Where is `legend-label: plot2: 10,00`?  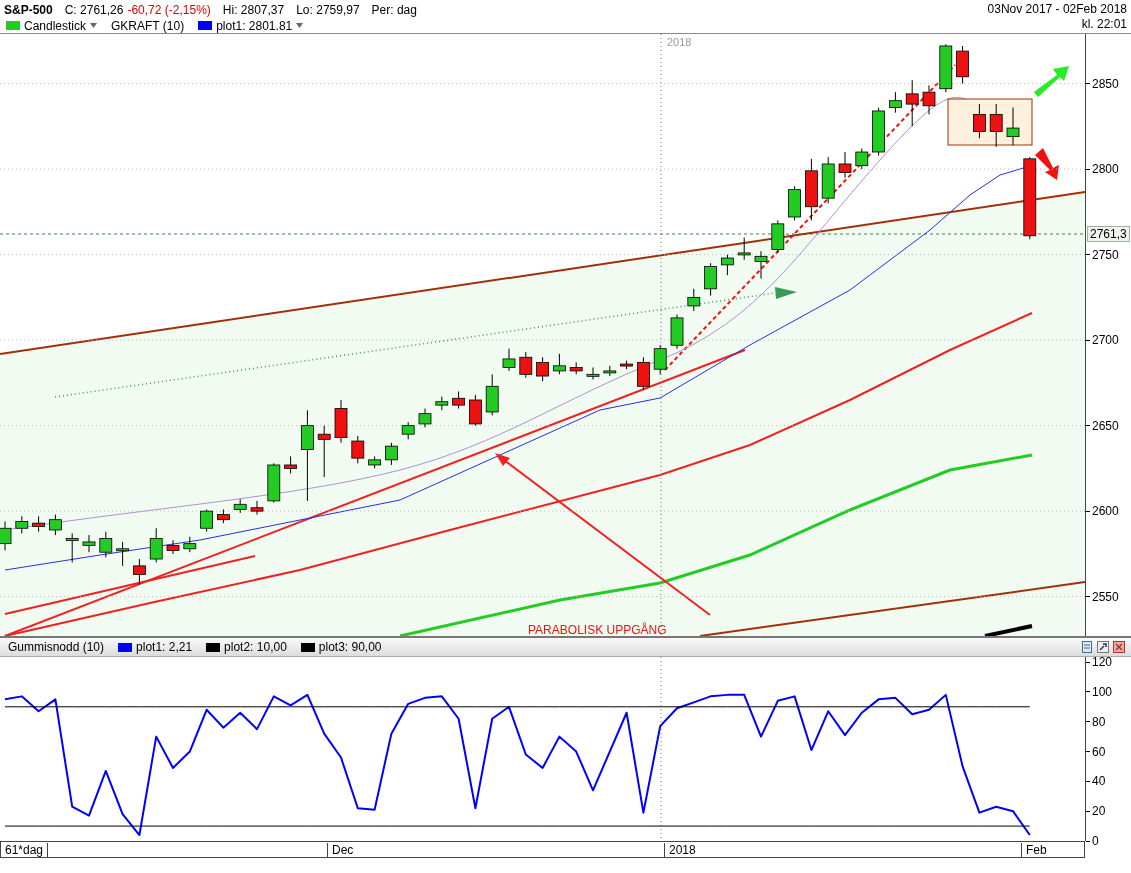 legend-label: plot2: 10,00 is located at coordinates (255, 647).